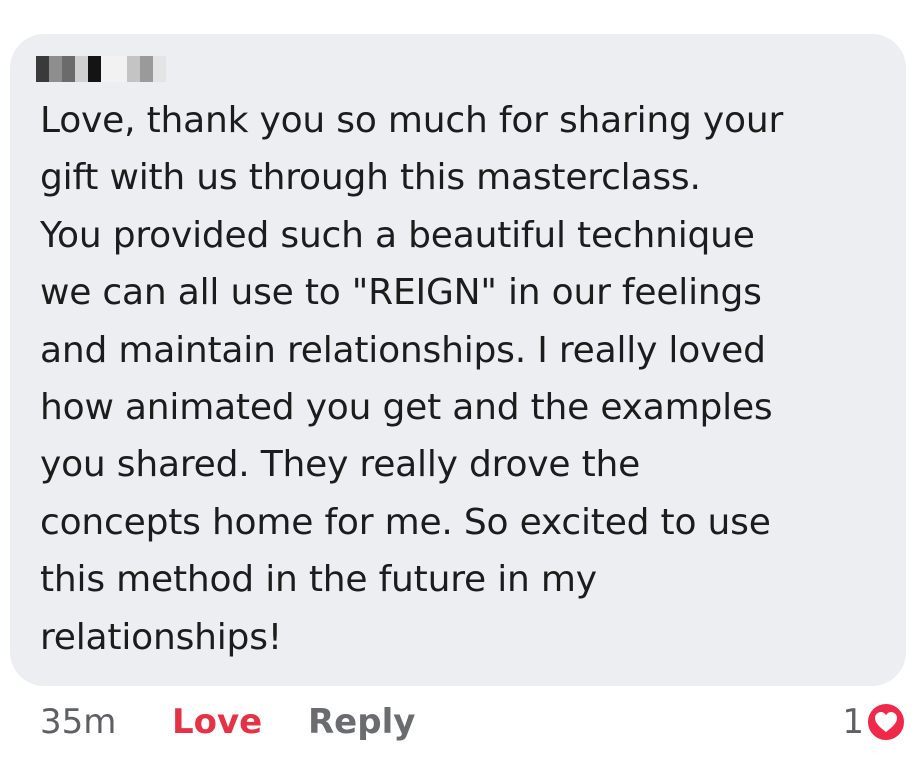 The height and width of the screenshot is (758, 914). Describe the element at coordinates (101, 69) in the screenshot. I see `author-name-redacted` at that location.